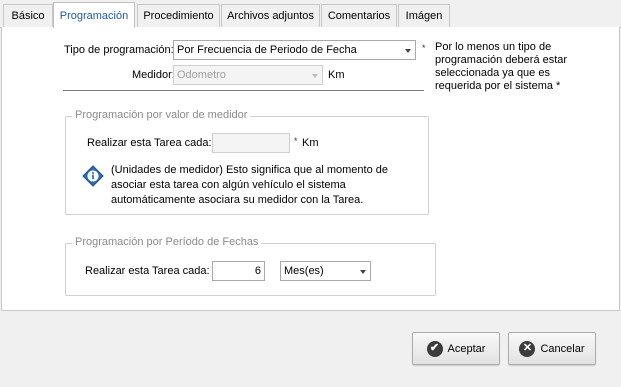 The width and height of the screenshot is (621, 387). I want to click on tab-imagen: Imágen, so click(424, 15).